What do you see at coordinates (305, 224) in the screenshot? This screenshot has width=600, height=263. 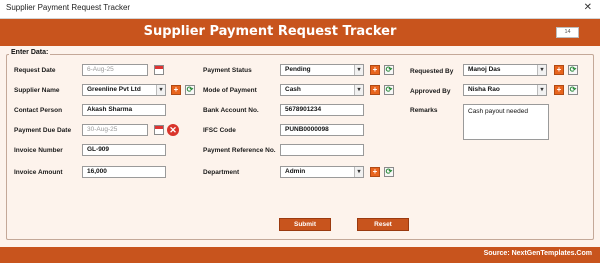 I see `submit-button: Submit` at bounding box center [305, 224].